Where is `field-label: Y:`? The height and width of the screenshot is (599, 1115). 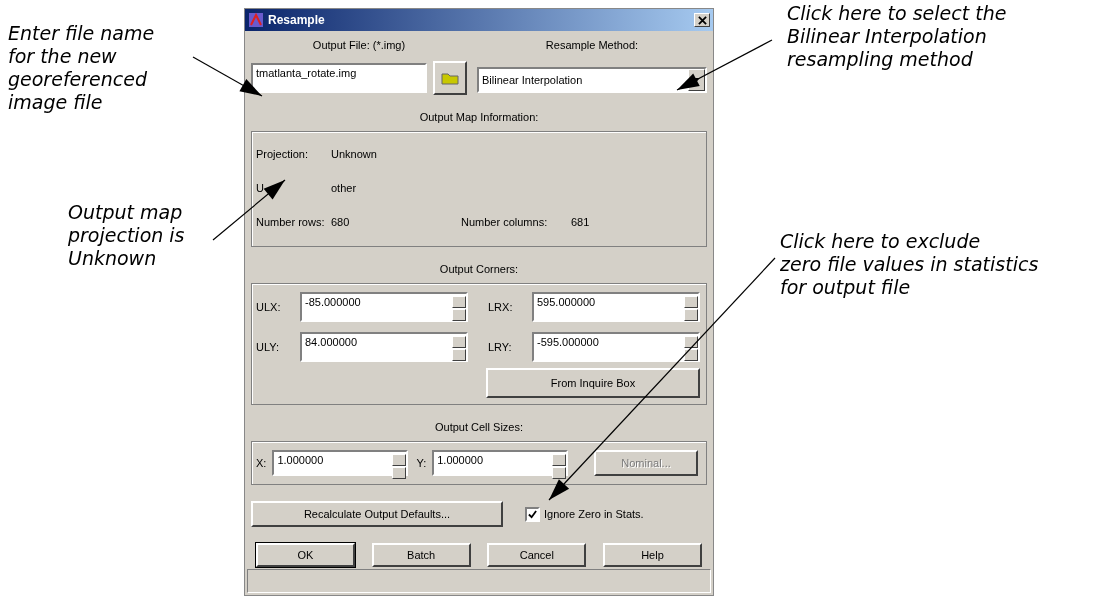 field-label: Y: is located at coordinates (421, 463).